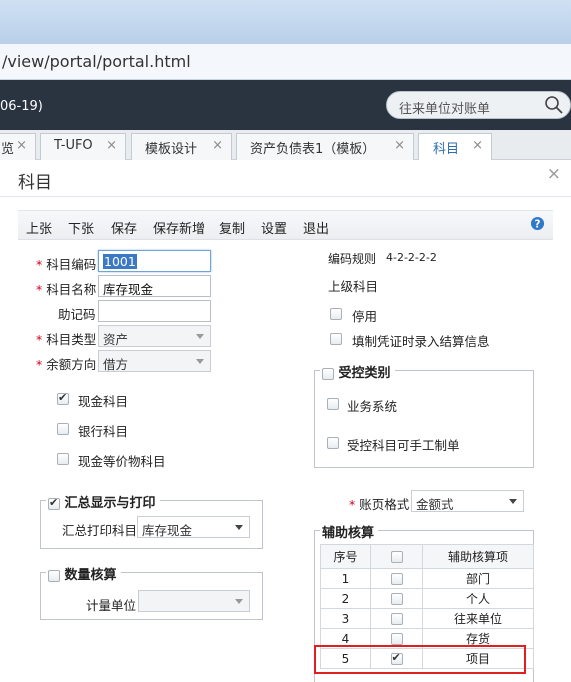 This screenshot has height=682, width=571. I want to click on quantity-legend: 数量核算, so click(83, 573).